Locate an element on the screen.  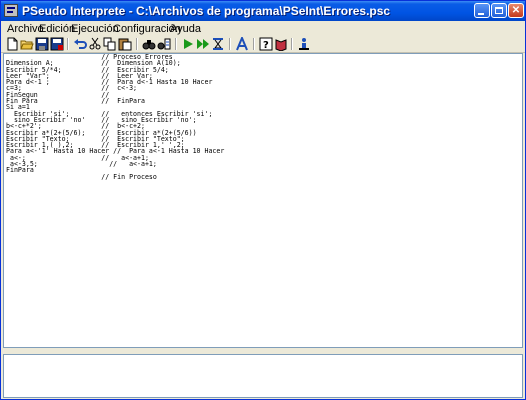
menu-ejecucion: Ejecución is located at coordinates (95, 29).